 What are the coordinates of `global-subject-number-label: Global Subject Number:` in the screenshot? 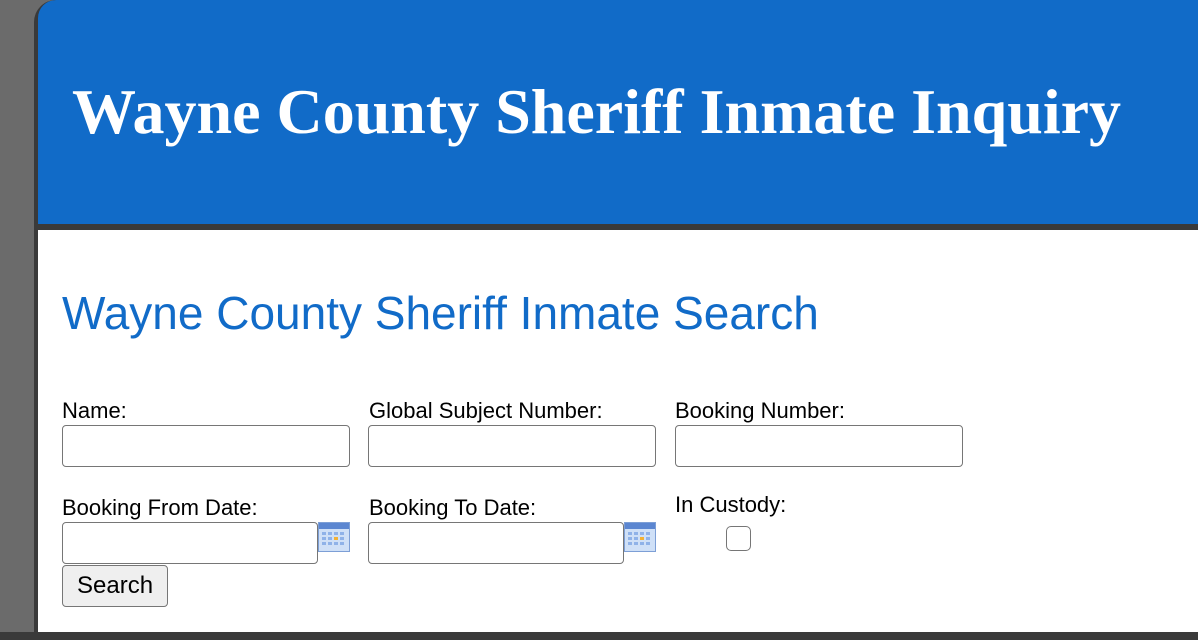 It's located at (486, 410).